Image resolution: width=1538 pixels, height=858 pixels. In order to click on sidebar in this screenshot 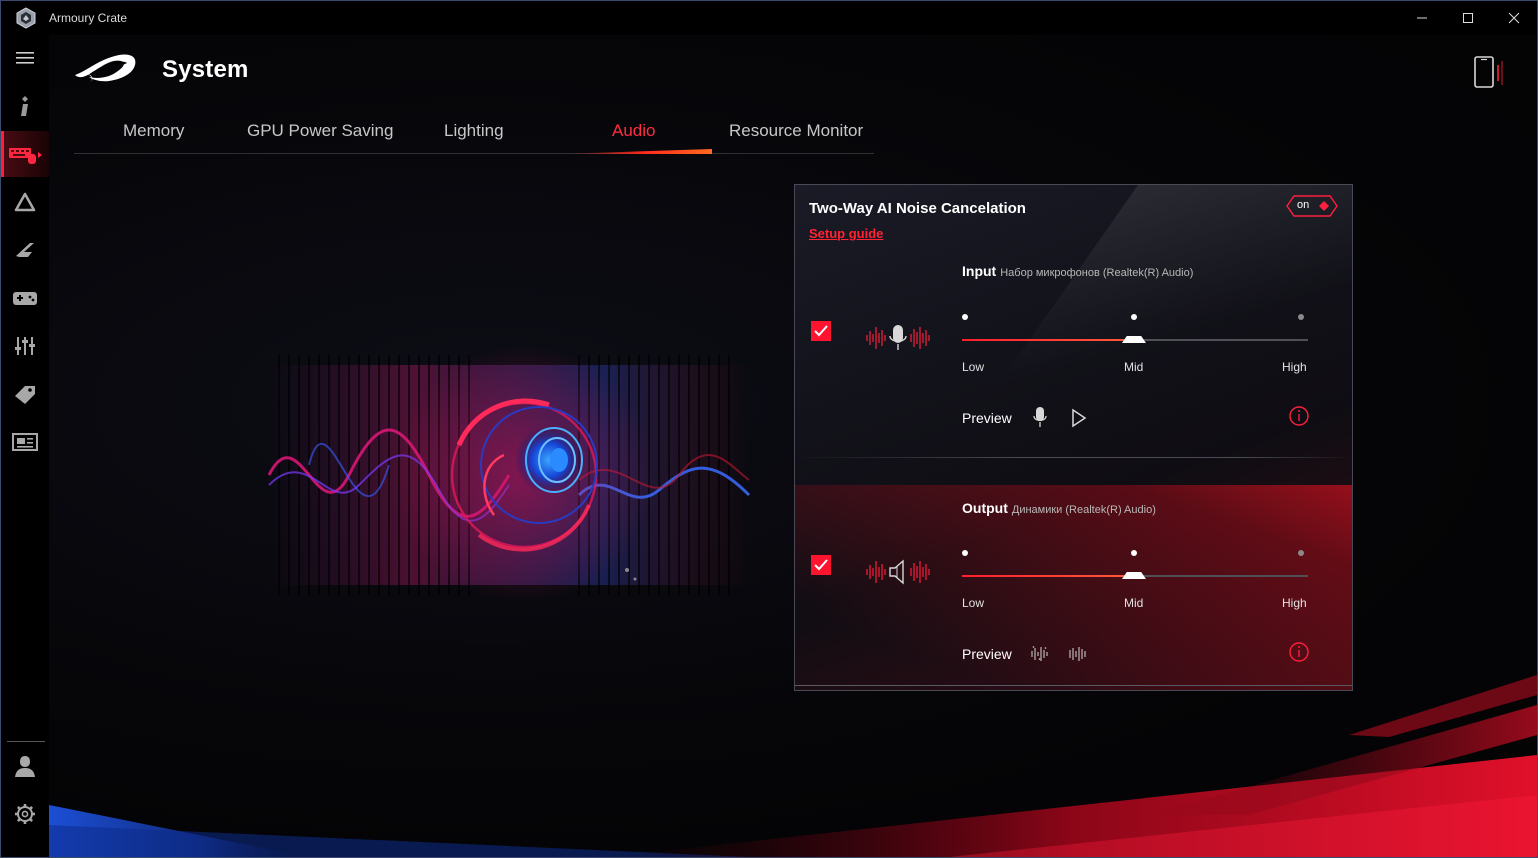, I will do `click(25, 446)`.